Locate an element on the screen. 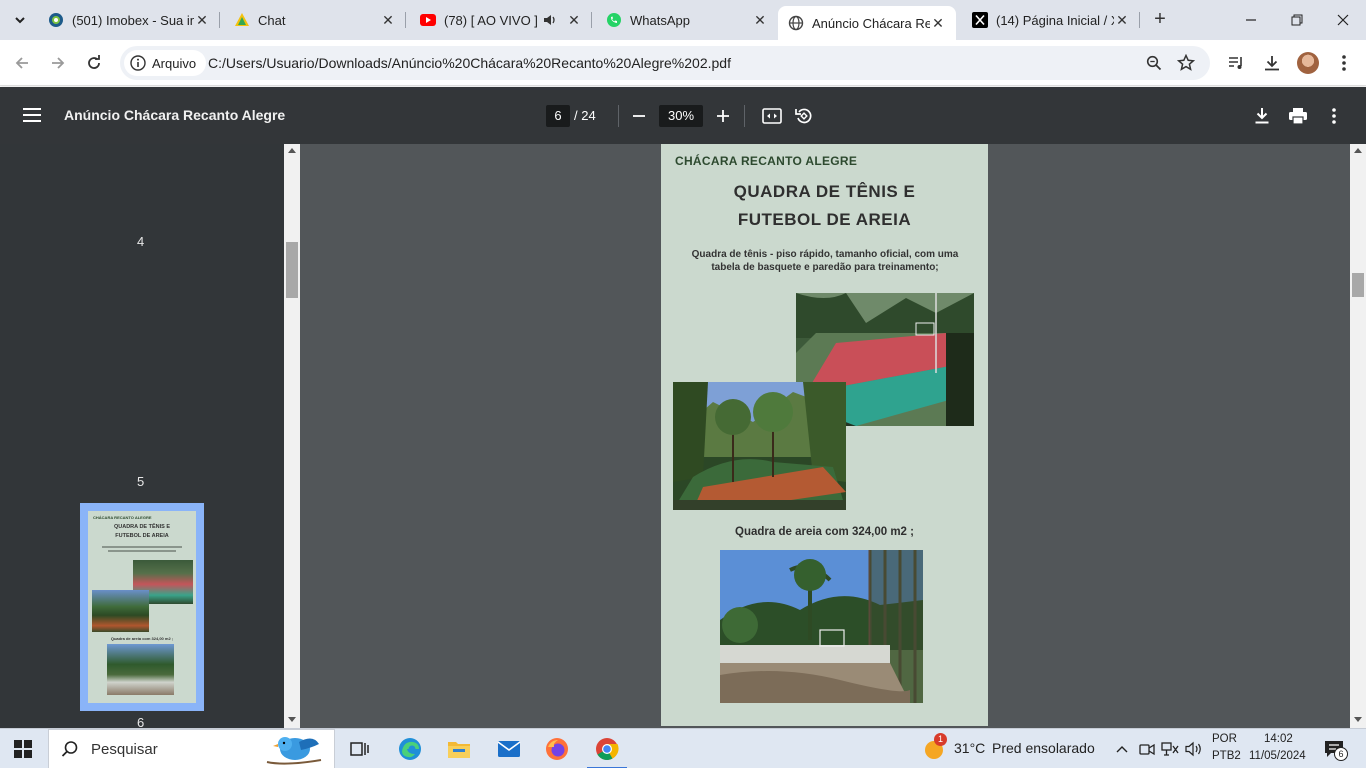 The width and height of the screenshot is (1366, 768). pdf-download-button is located at coordinates (1262, 116).